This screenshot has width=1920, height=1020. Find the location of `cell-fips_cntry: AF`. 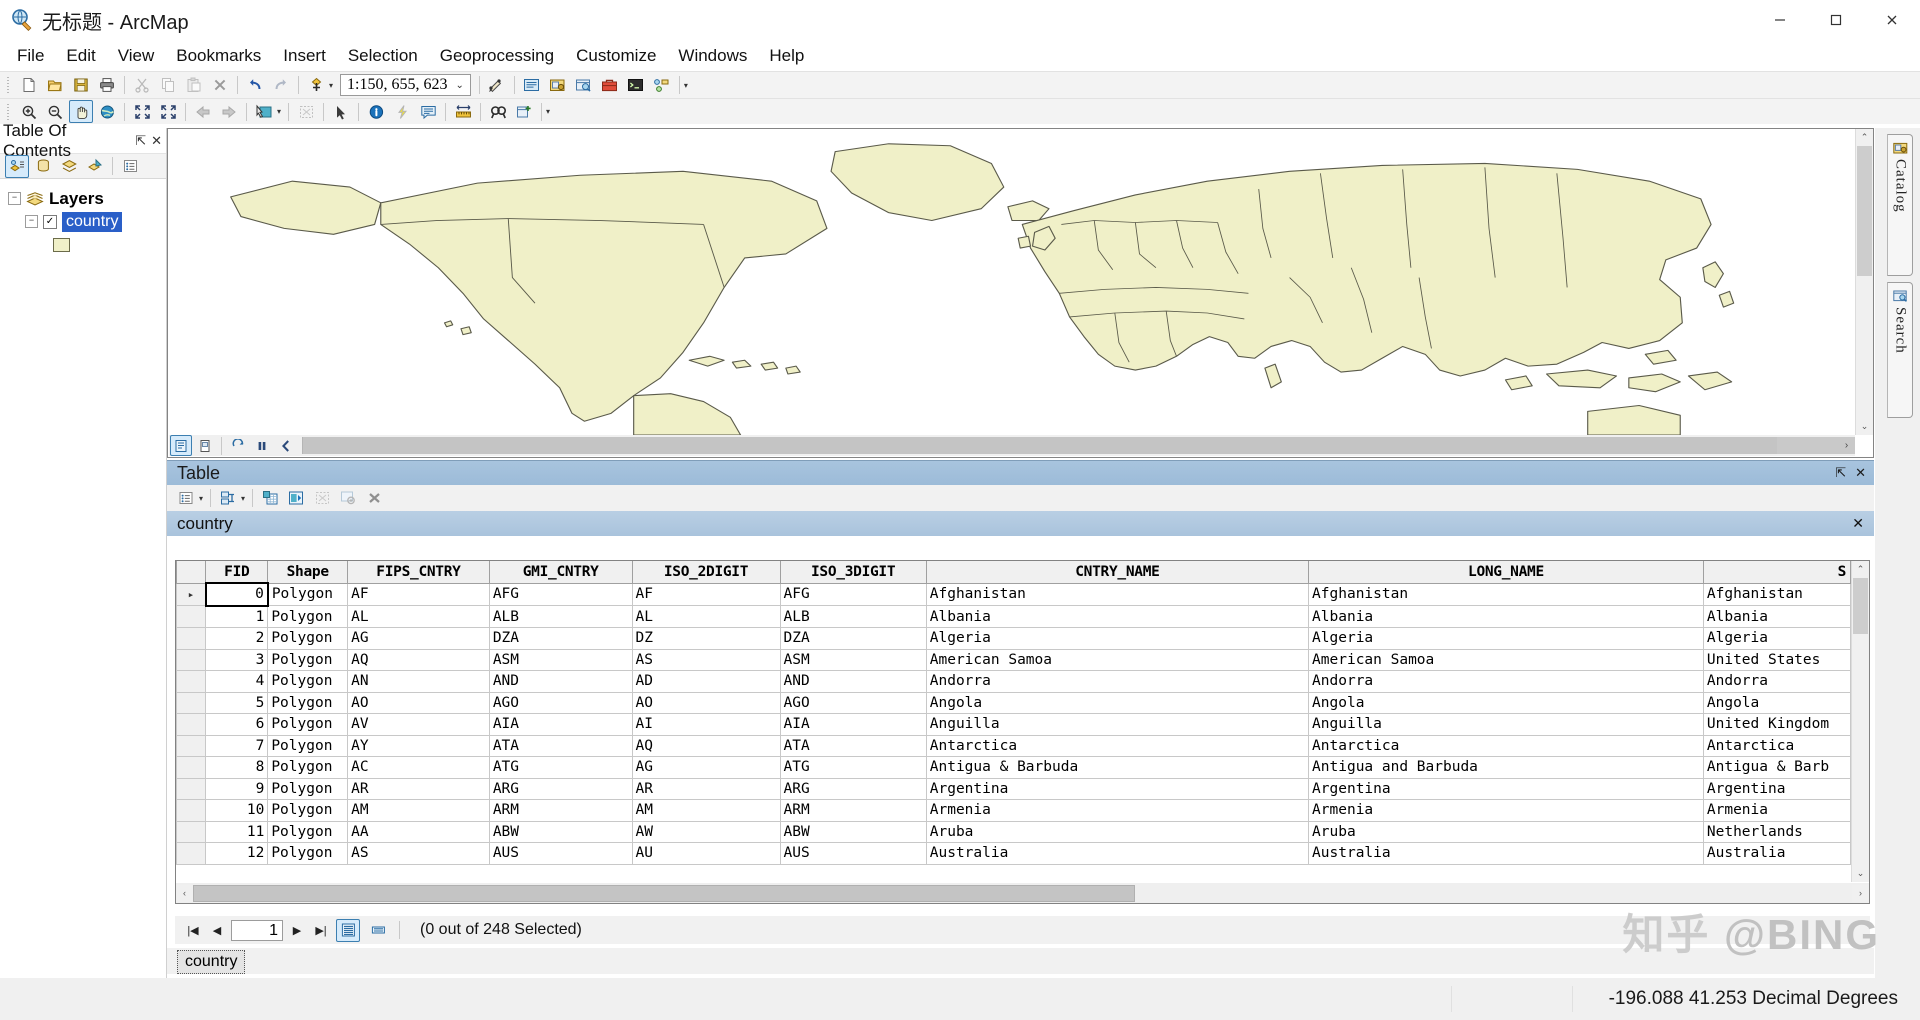

cell-fips_cntry: AF is located at coordinates (418, 594).